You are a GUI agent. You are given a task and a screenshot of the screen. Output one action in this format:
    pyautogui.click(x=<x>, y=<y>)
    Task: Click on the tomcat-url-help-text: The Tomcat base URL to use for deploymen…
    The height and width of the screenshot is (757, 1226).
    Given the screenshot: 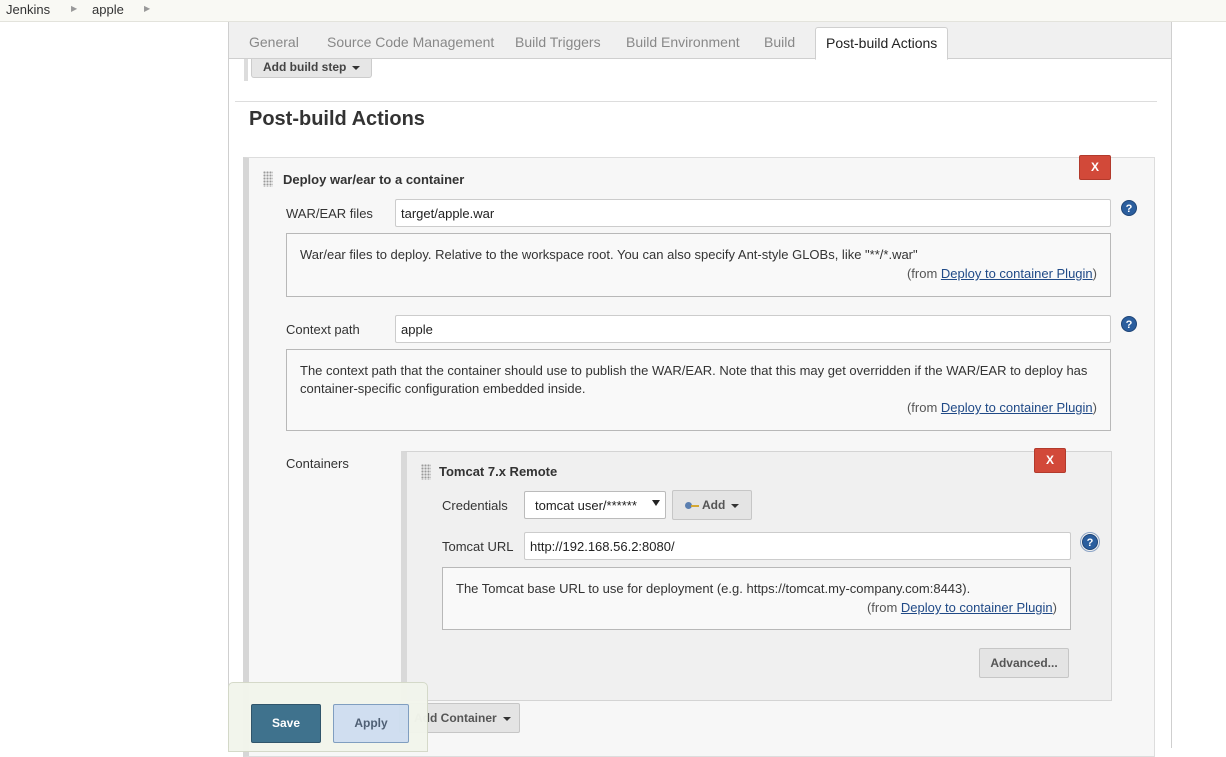 What is the action you would take?
    pyautogui.click(x=713, y=588)
    